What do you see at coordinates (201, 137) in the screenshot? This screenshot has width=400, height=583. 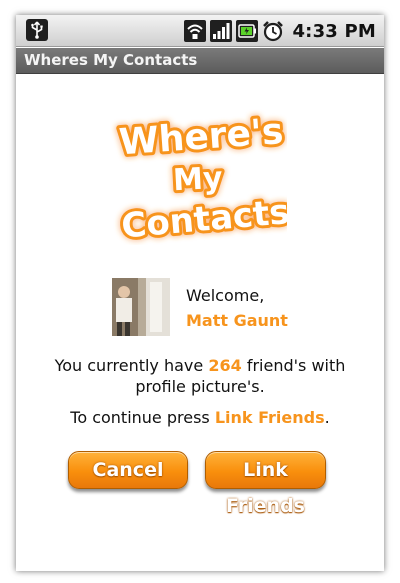 I see `logo-line-1: Where's` at bounding box center [201, 137].